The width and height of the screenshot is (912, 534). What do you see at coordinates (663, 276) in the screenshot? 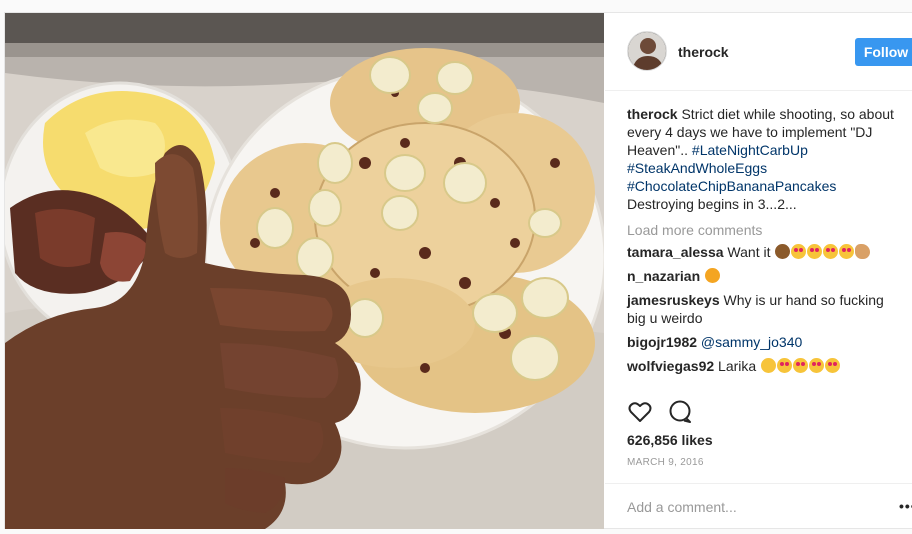
I see `comment-username: n_nazarian` at bounding box center [663, 276].